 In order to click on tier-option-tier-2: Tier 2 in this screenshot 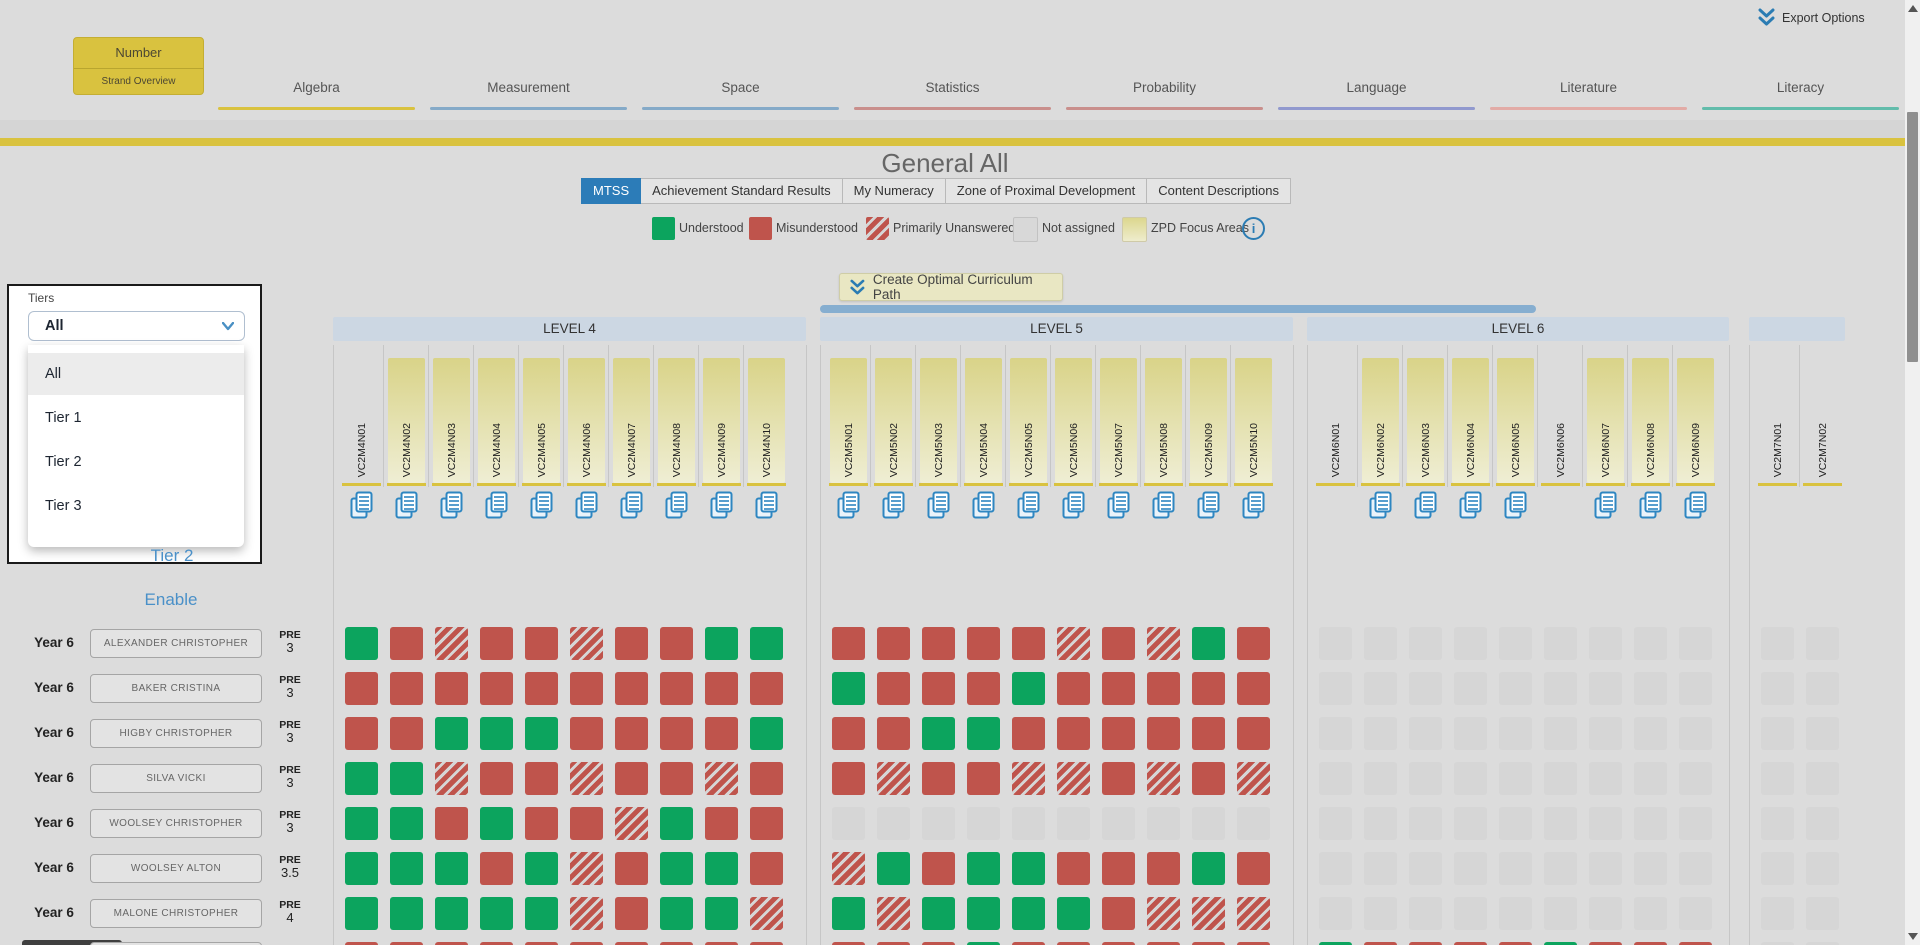, I will do `click(136, 462)`.